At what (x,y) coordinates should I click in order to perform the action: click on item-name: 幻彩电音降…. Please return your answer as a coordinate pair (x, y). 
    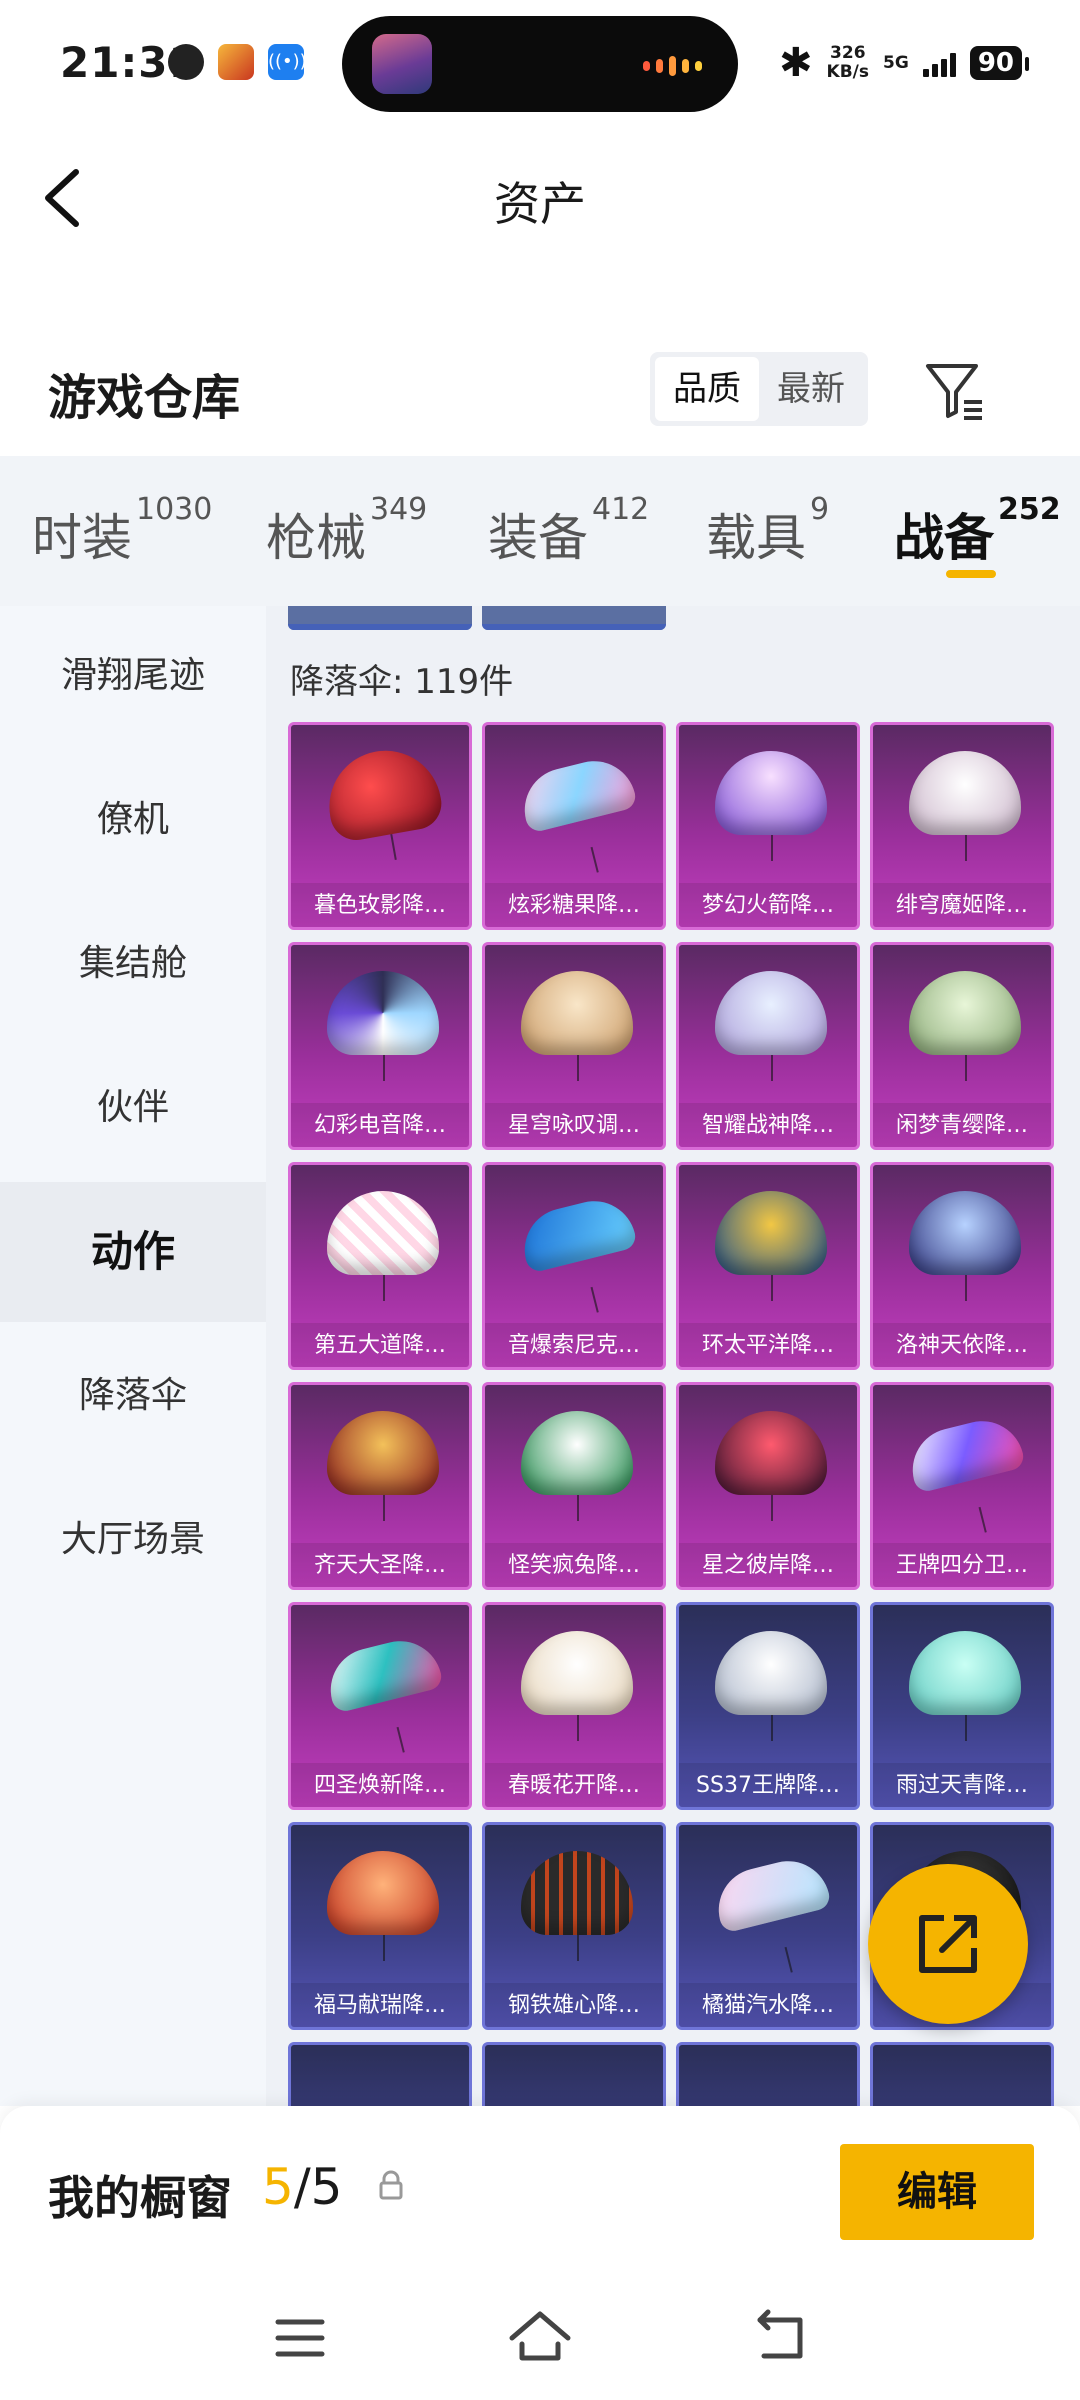
    Looking at the image, I should click on (379, 1125).